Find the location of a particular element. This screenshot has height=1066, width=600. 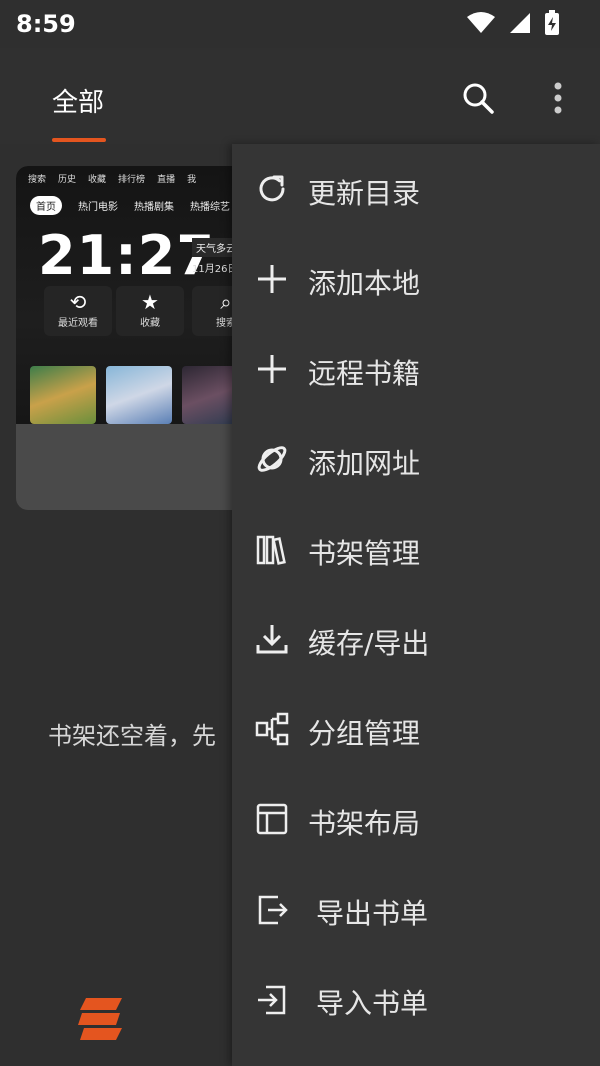

wifi-icon is located at coordinates (481, 22).